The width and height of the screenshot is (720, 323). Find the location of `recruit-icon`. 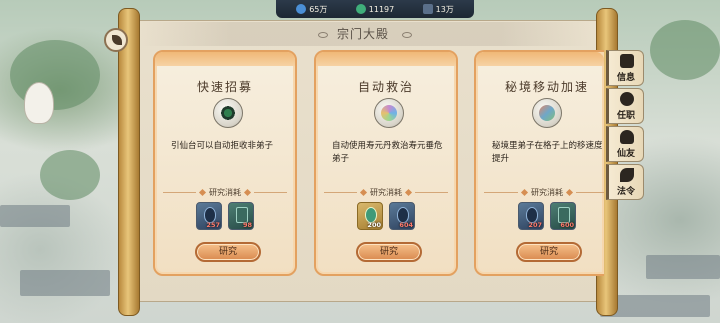

recruit-icon is located at coordinates (228, 113).